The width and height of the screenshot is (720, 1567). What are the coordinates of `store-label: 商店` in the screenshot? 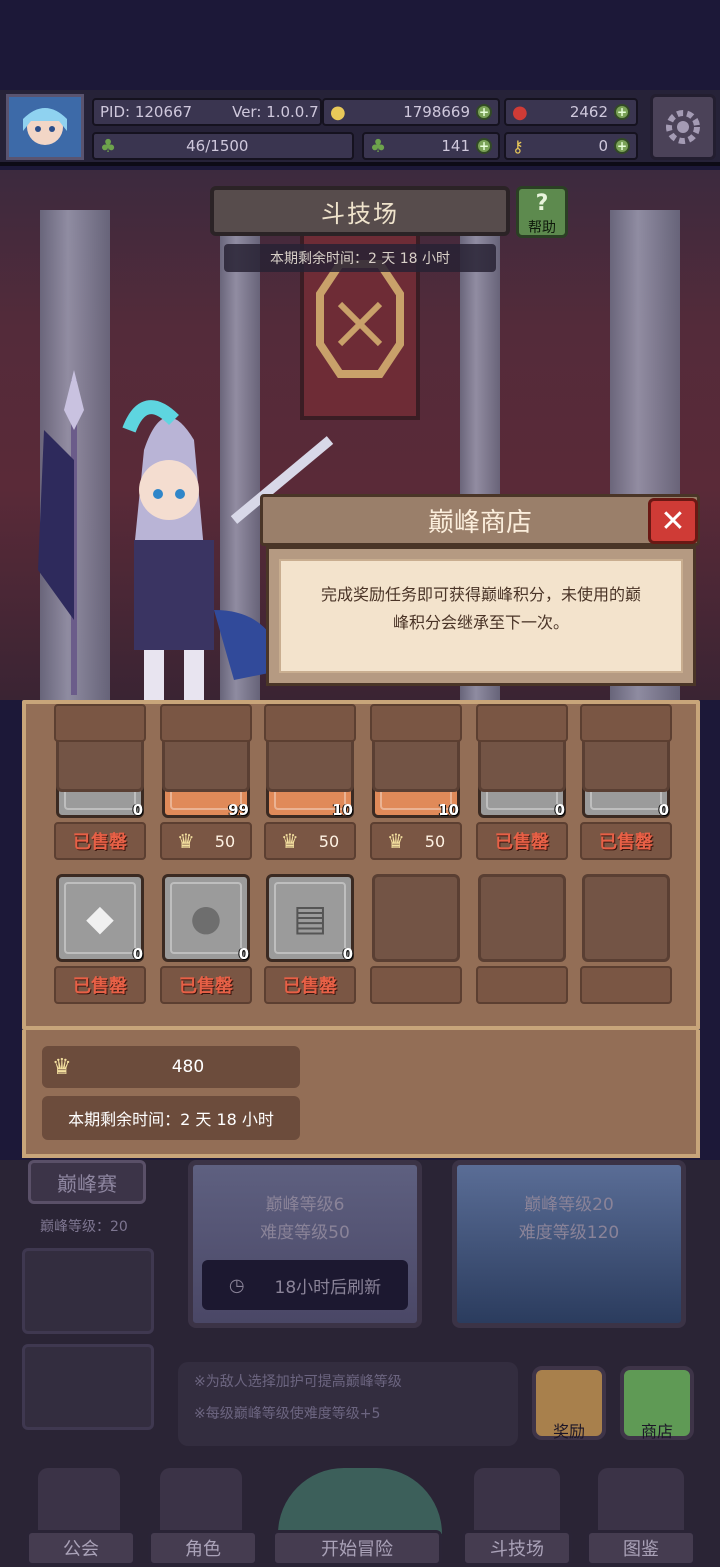 It's located at (656, 1431).